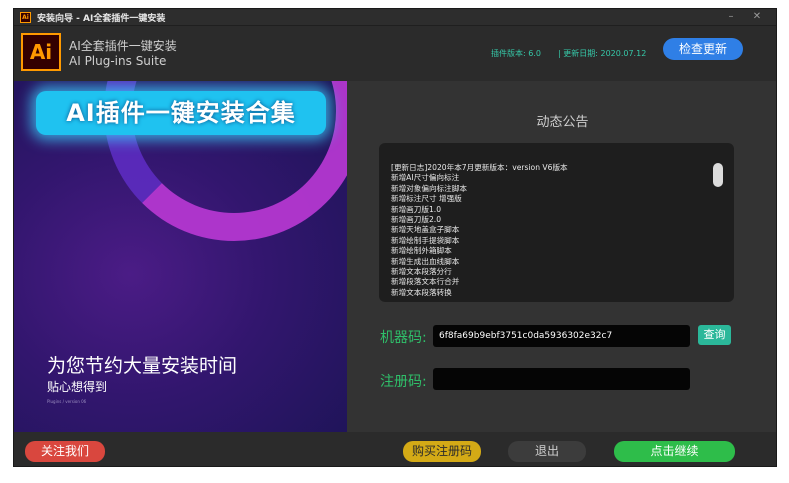  Describe the element at coordinates (395, 17) in the screenshot. I see `title-bar: Ai 安装向导 - AI全套插件一键安装 – ✕` at that location.